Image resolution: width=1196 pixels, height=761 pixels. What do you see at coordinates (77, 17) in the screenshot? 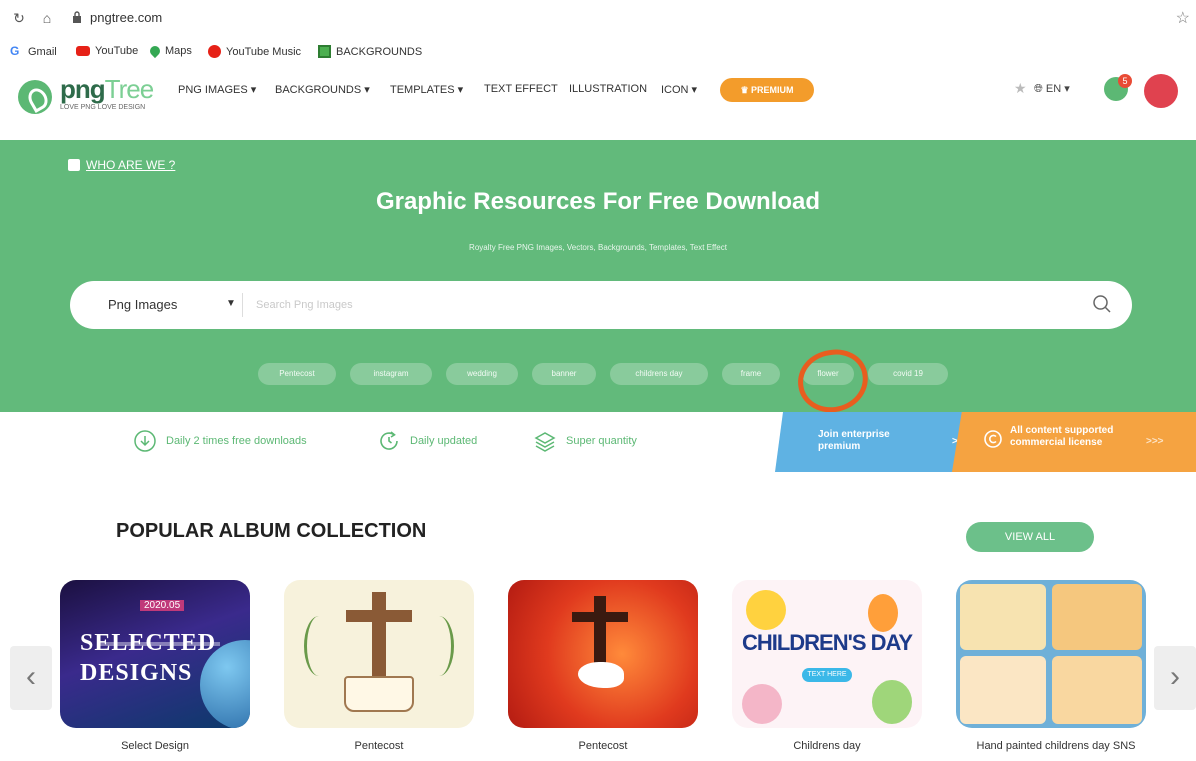
I see `lock-icon` at bounding box center [77, 17].